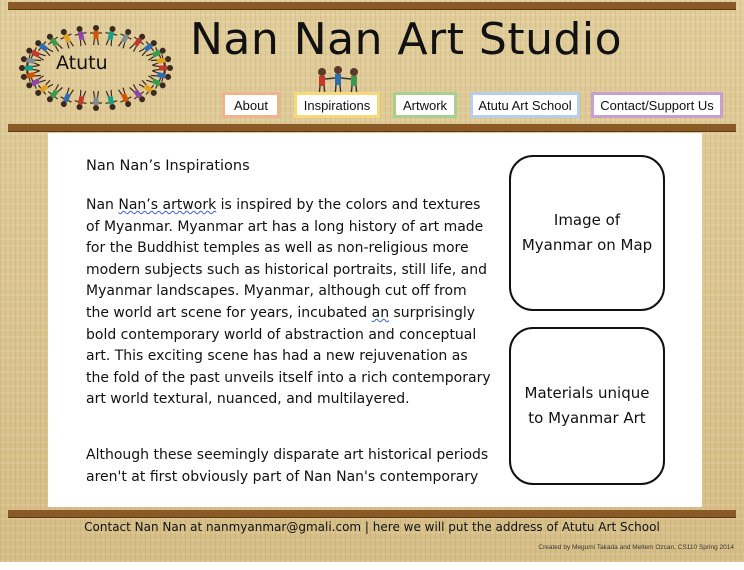 This screenshot has height=570, width=744. Describe the element at coordinates (372, 127) in the screenshot. I see `header-divider` at that location.